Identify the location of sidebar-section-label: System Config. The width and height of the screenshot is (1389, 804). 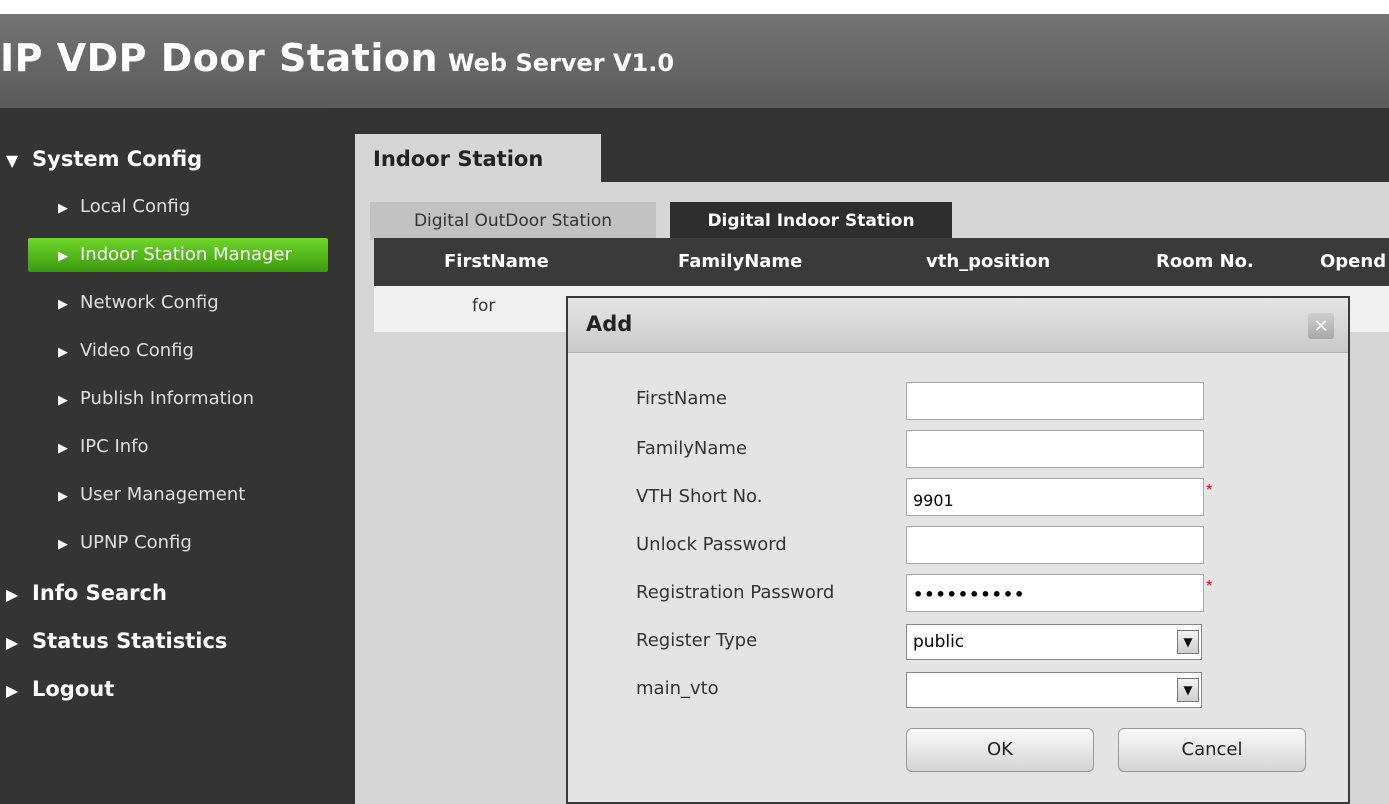
(117, 159).